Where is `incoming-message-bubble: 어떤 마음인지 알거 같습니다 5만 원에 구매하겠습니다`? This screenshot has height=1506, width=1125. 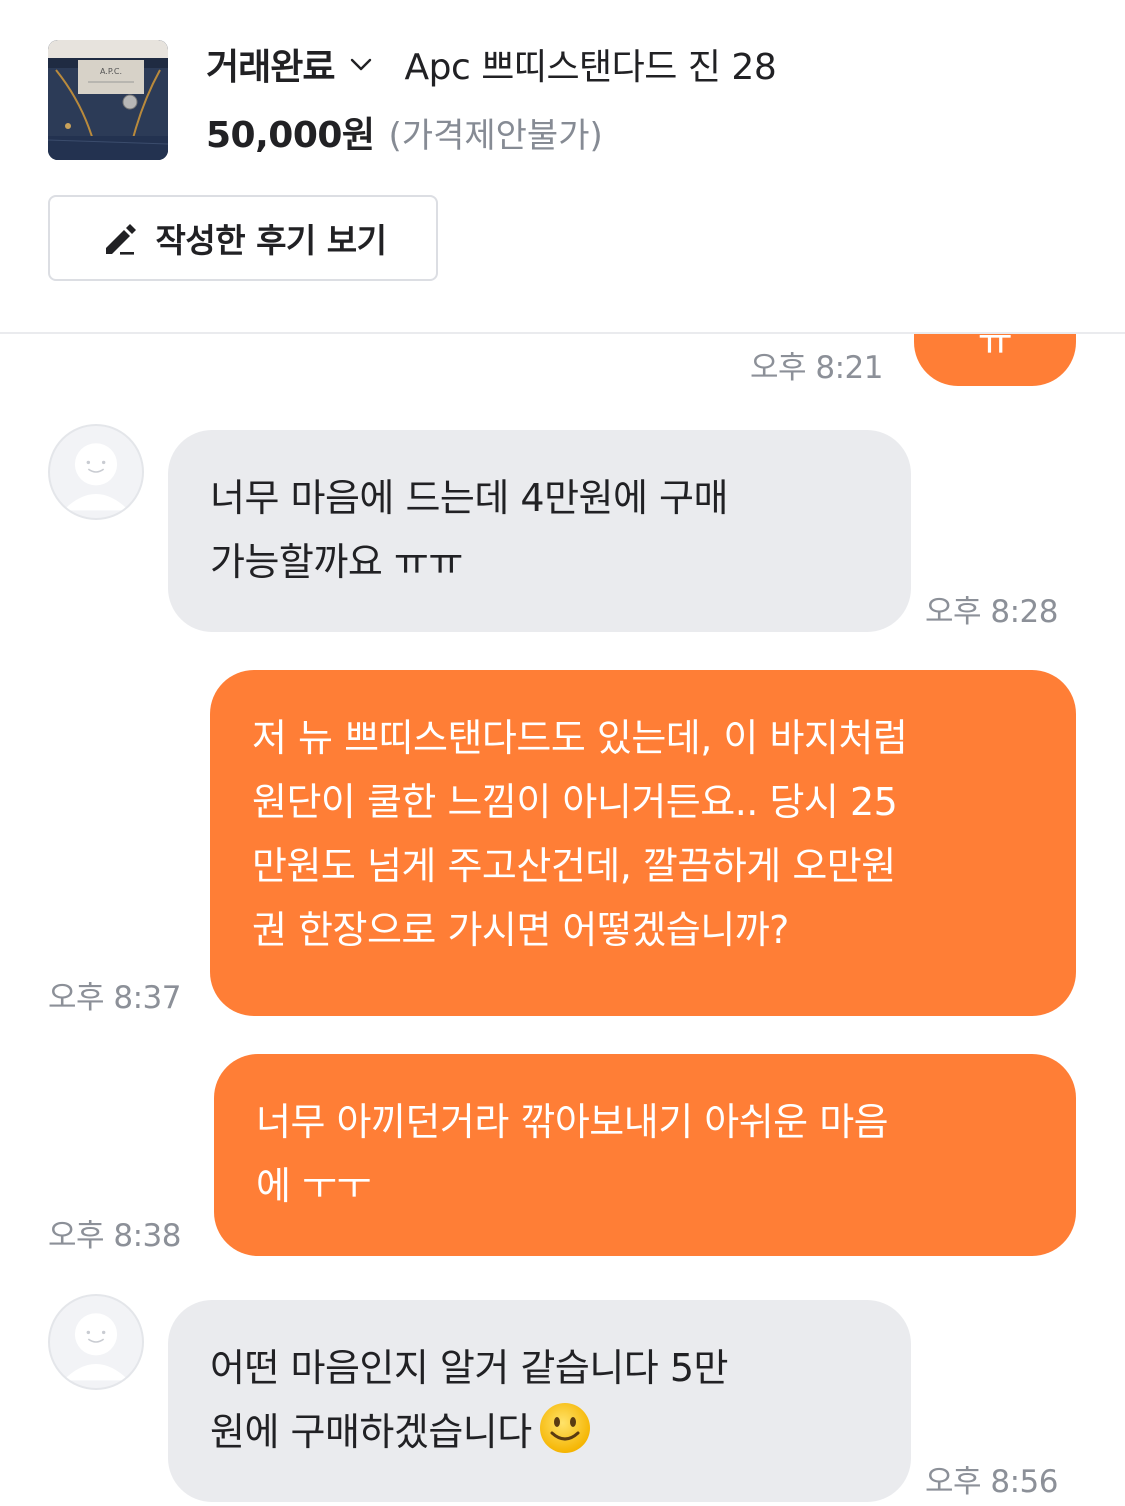 incoming-message-bubble: 어떤 마음인지 알거 같습니다 5만 원에 구매하겠습니다 is located at coordinates (539, 1401).